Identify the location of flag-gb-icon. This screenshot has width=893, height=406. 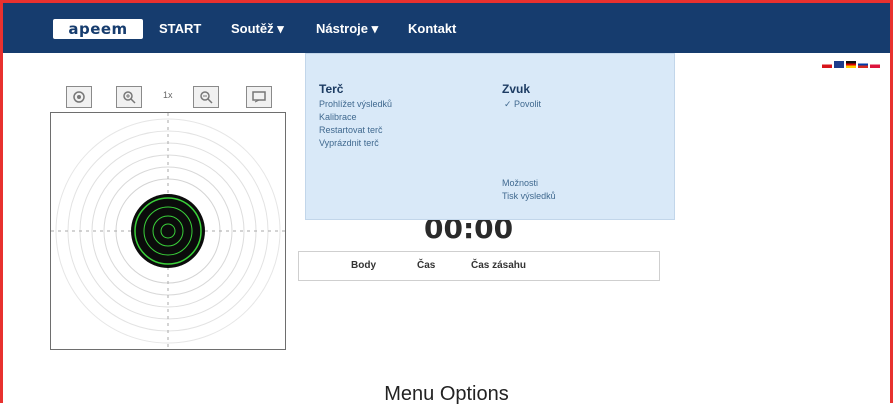
(839, 64).